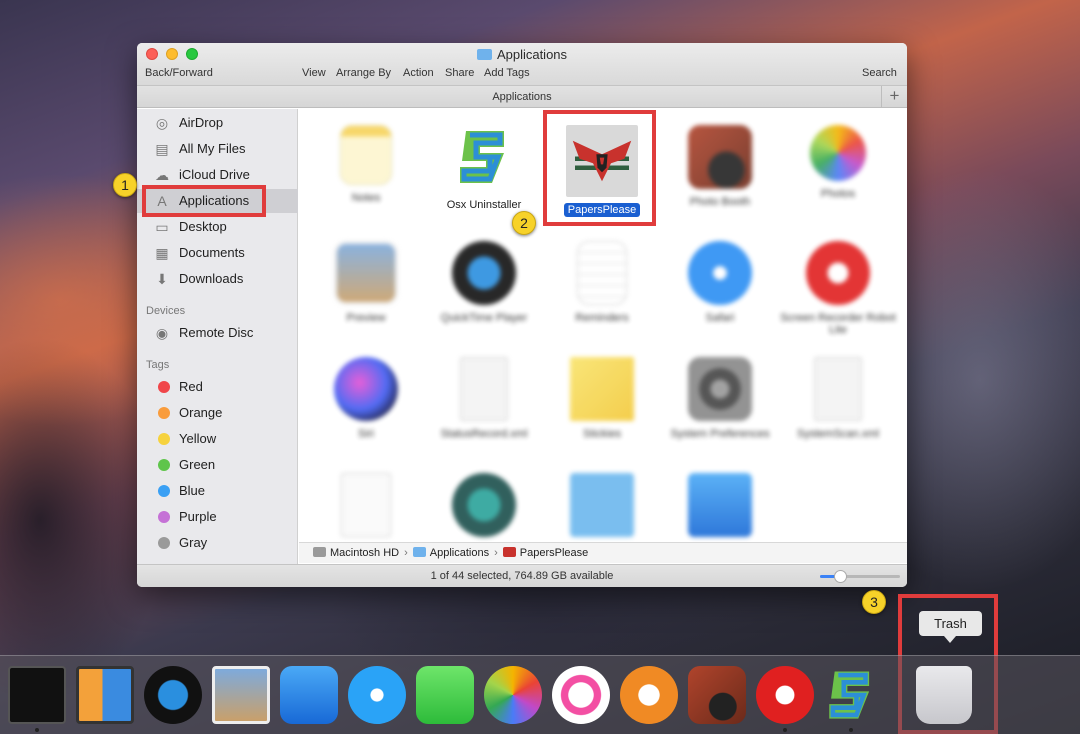 Image resolution: width=1080 pixels, height=734 pixels. Describe the element at coordinates (201, 122) in the screenshot. I see `sidebar-item-label: AirDrop` at that location.